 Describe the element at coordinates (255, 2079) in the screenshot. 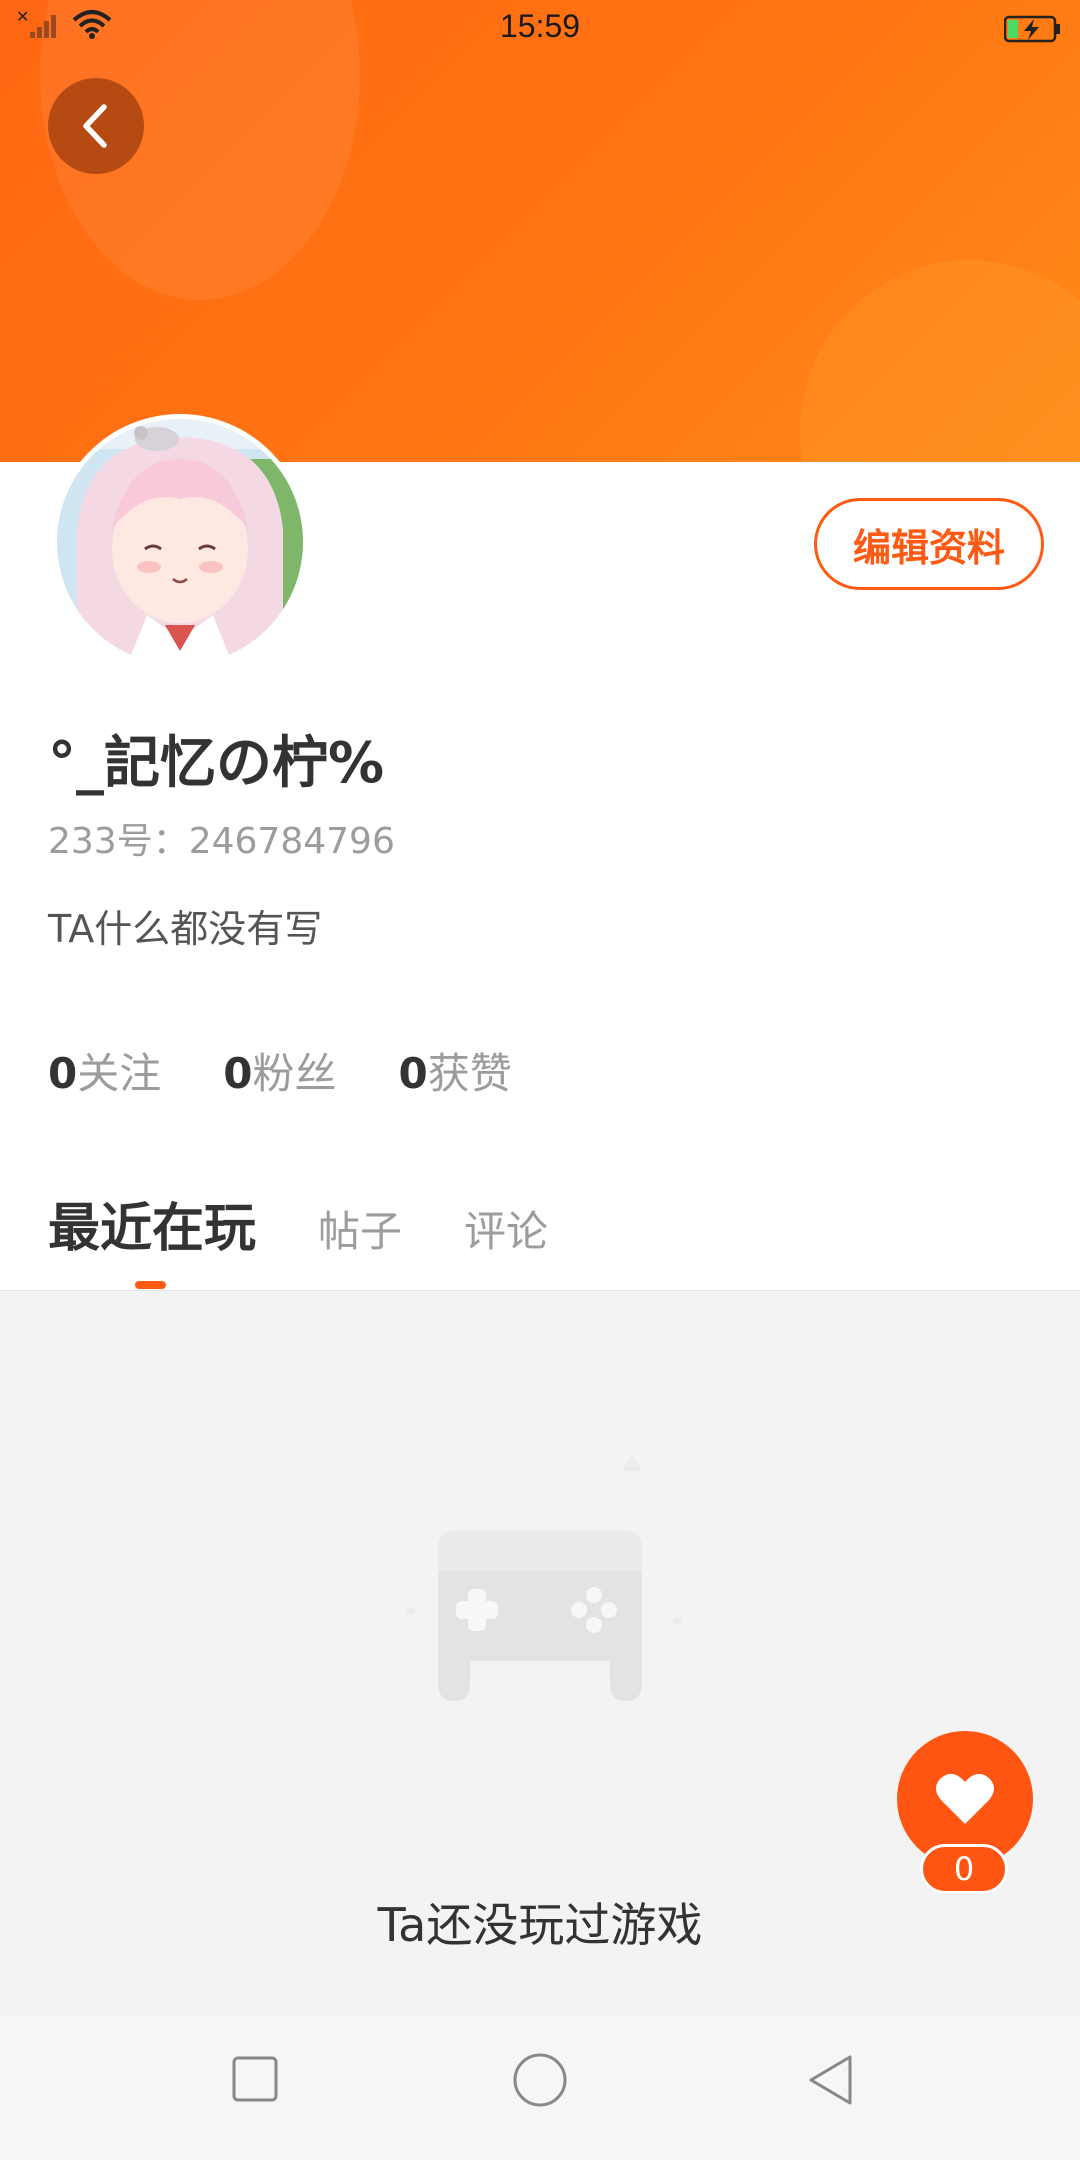

I see `recent-apps-icon` at that location.